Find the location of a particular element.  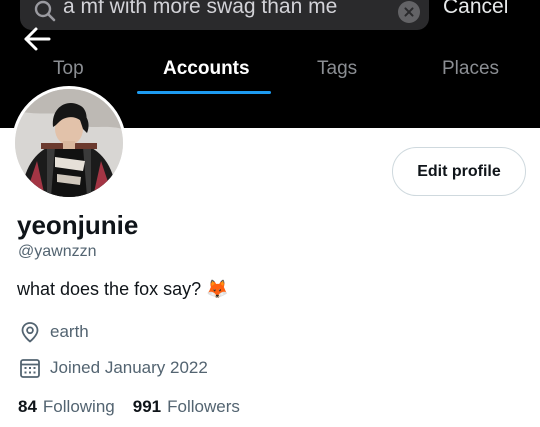

followers-count: 991 is located at coordinates (147, 406).